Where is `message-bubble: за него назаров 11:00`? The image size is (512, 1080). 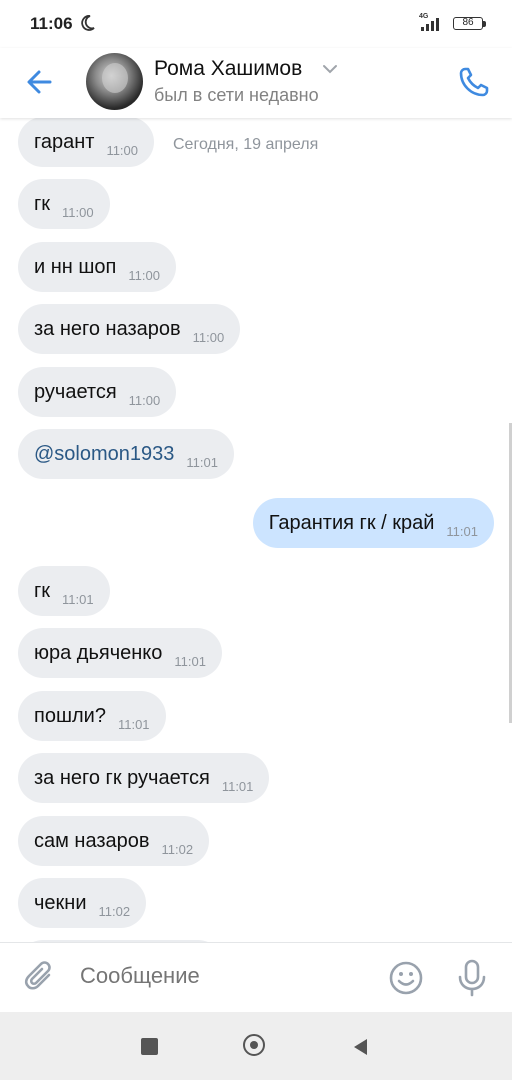 message-bubble: за него назаров 11:00 is located at coordinates (129, 329).